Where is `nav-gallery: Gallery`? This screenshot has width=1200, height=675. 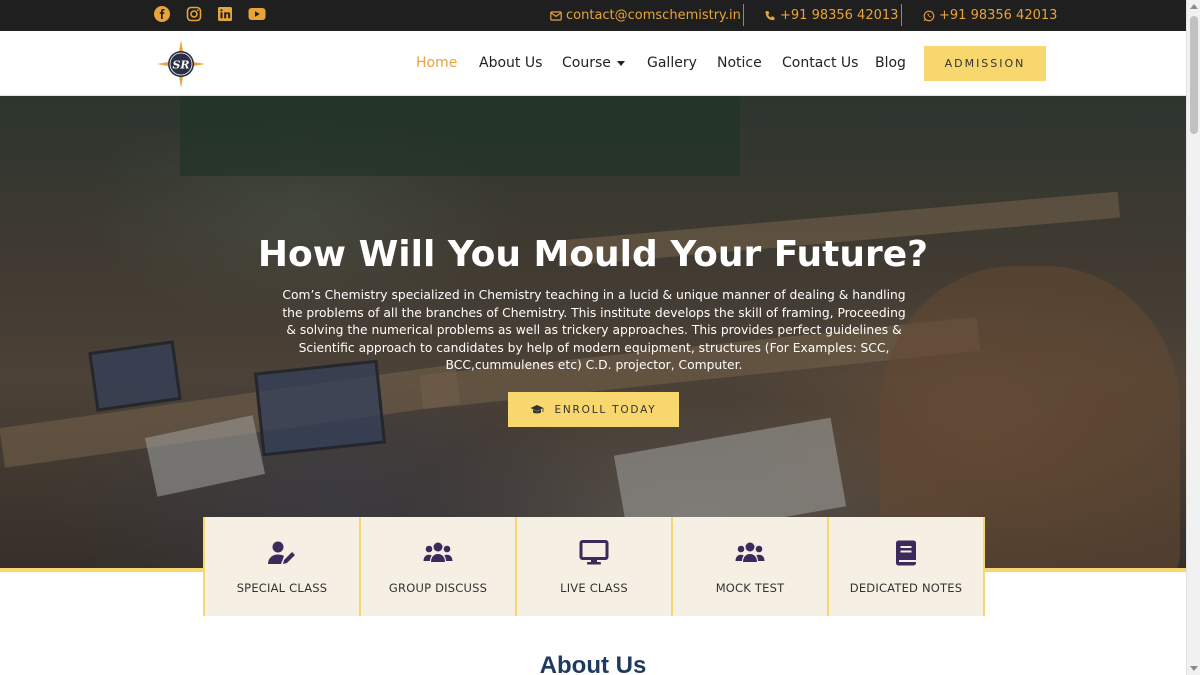 nav-gallery: Gallery is located at coordinates (672, 63).